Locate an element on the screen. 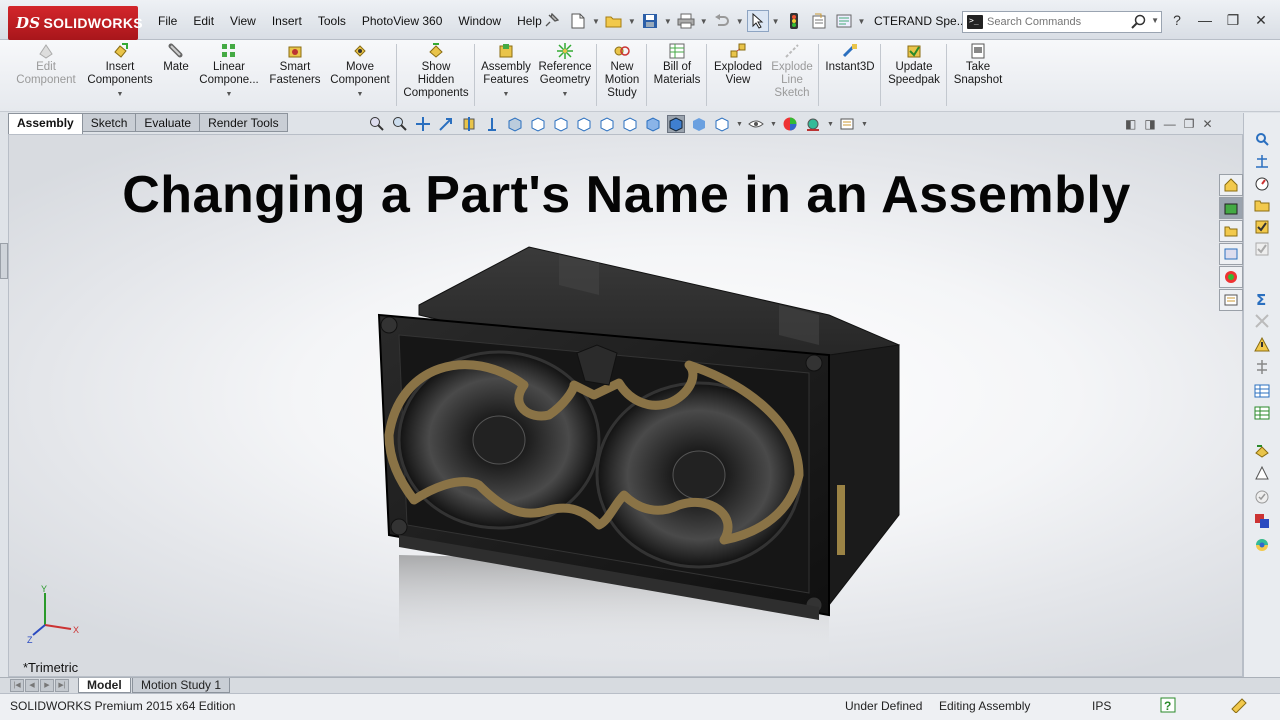 This screenshot has height=720, width=1280. search-icon is located at coordinates (1139, 22).